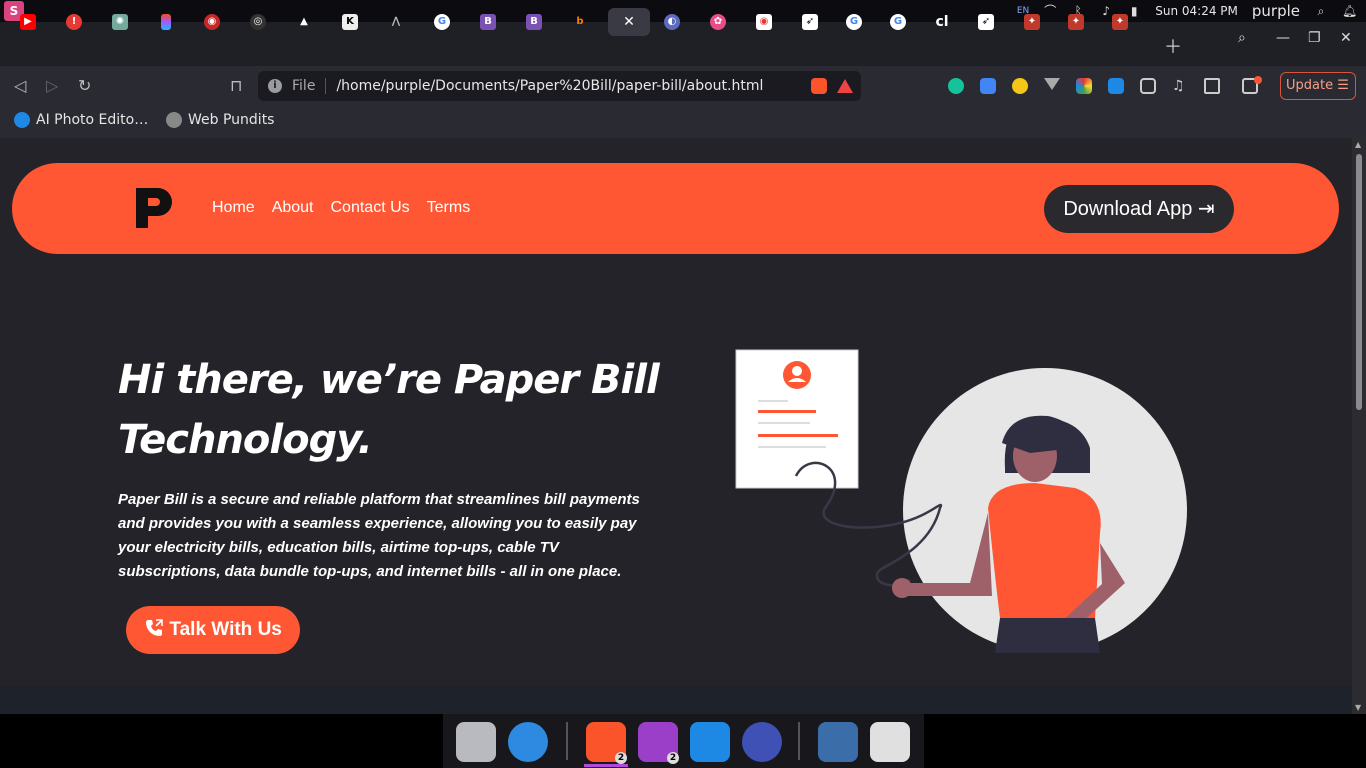 The height and width of the screenshot is (768, 1366). Describe the element at coordinates (988, 86) in the screenshot. I see `translate-icon` at that location.